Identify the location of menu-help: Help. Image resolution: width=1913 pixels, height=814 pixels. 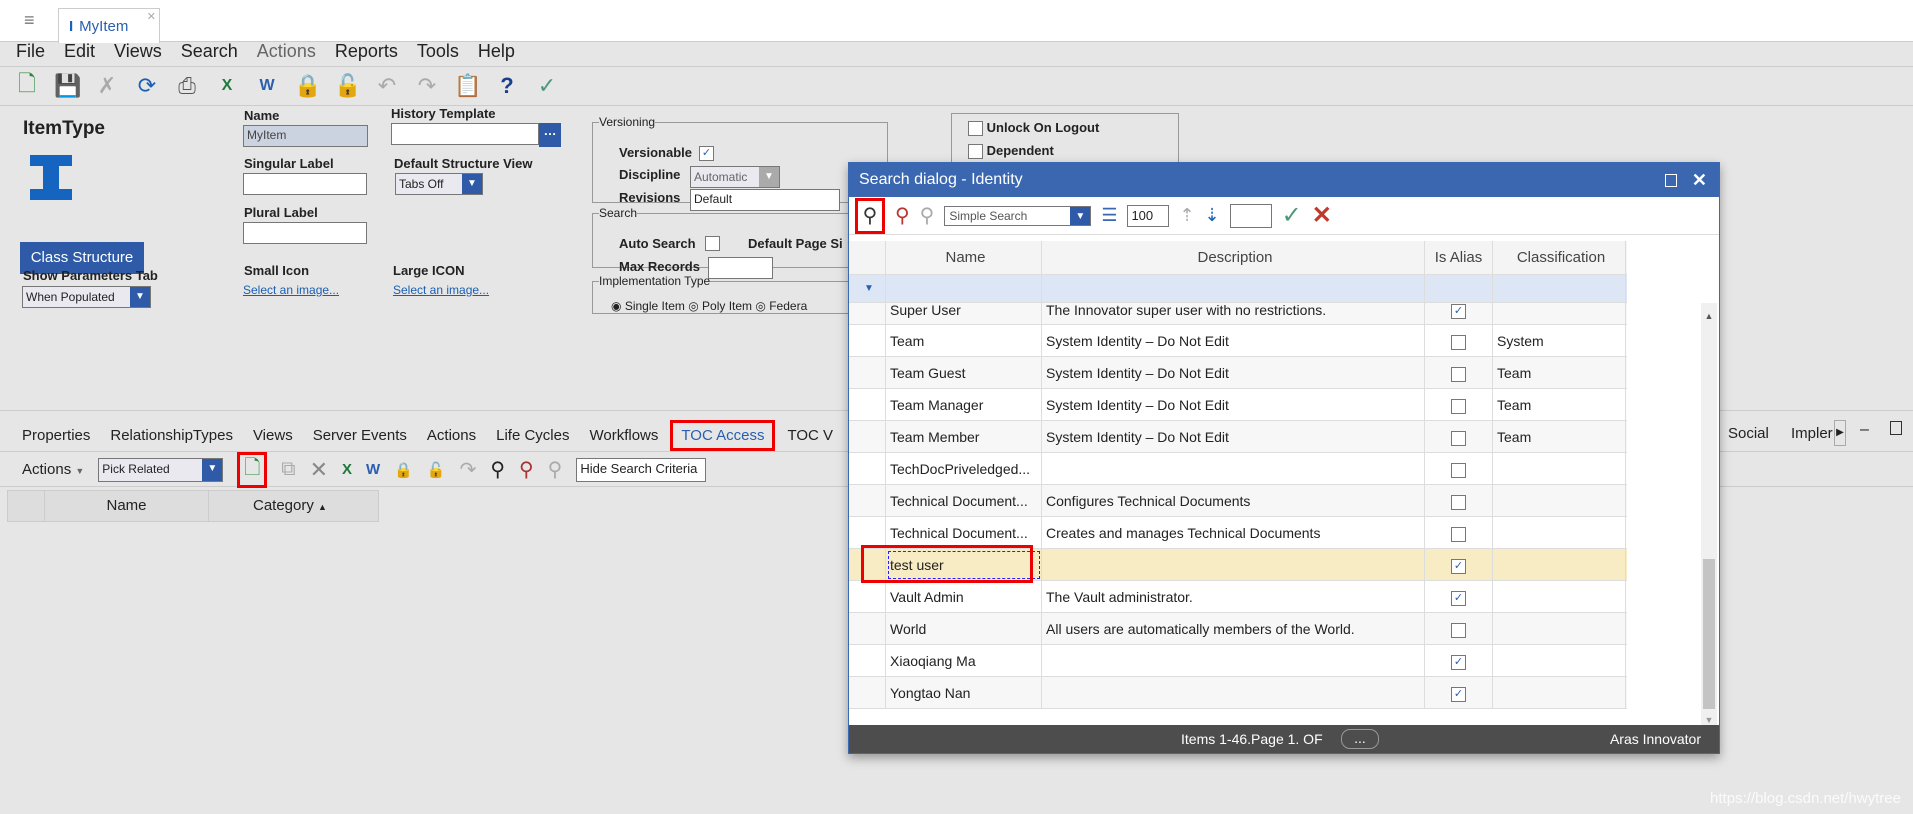
(496, 51).